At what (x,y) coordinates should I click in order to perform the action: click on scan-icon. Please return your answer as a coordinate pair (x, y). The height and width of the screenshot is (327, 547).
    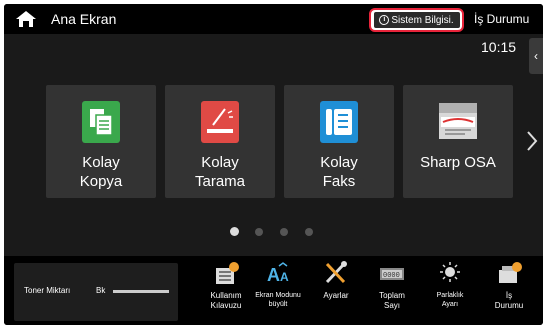
    Looking at the image, I should click on (220, 122).